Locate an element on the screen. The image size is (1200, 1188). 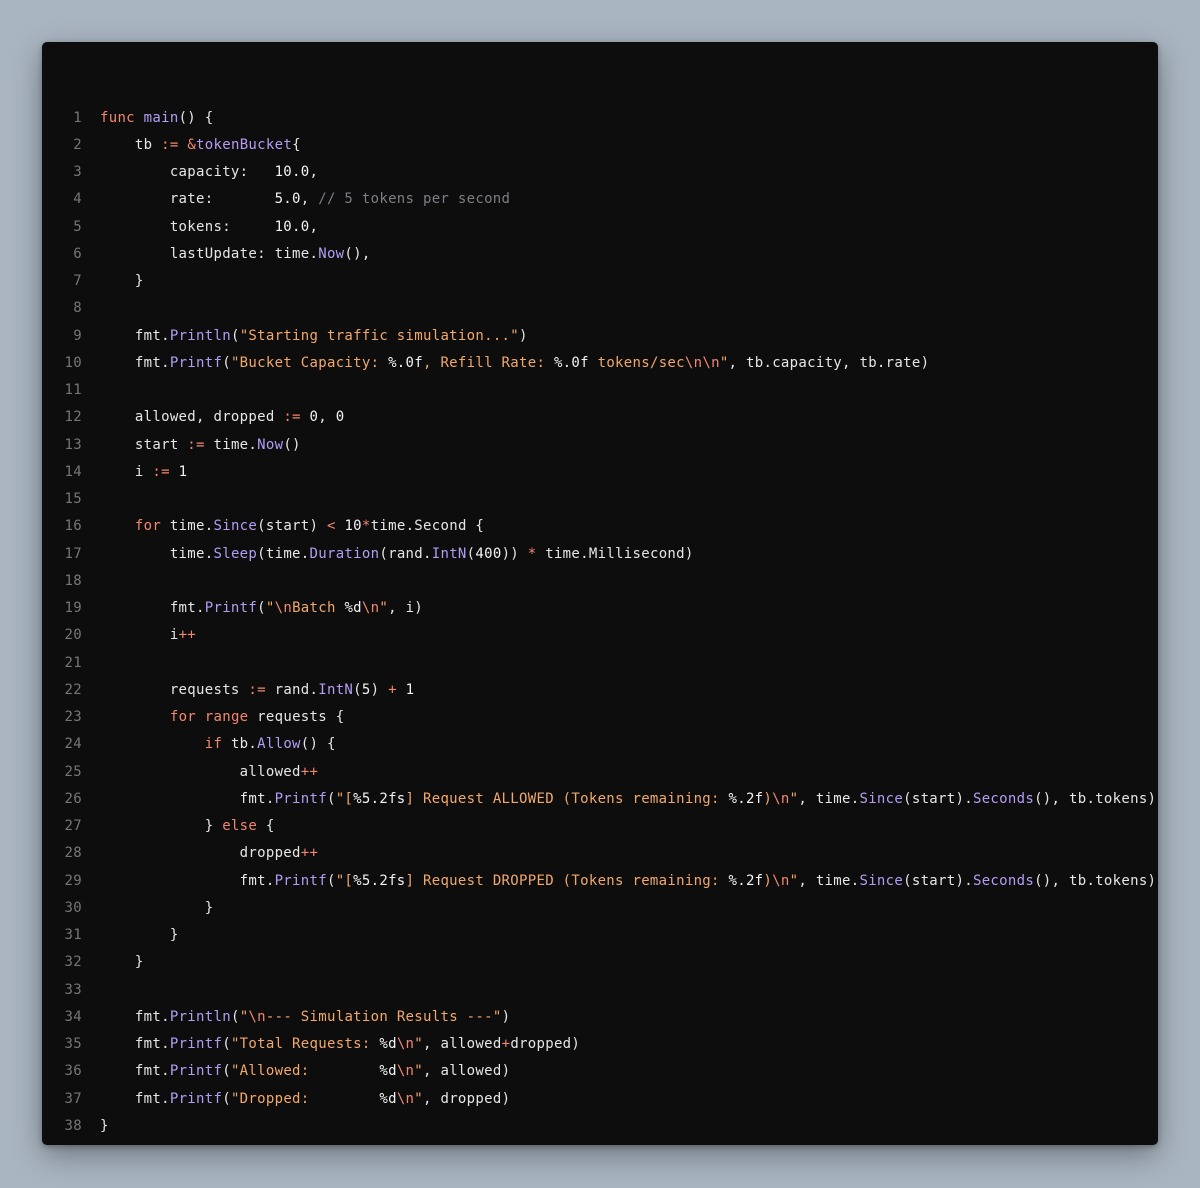
code-line: 27 } else { is located at coordinates (599, 826).